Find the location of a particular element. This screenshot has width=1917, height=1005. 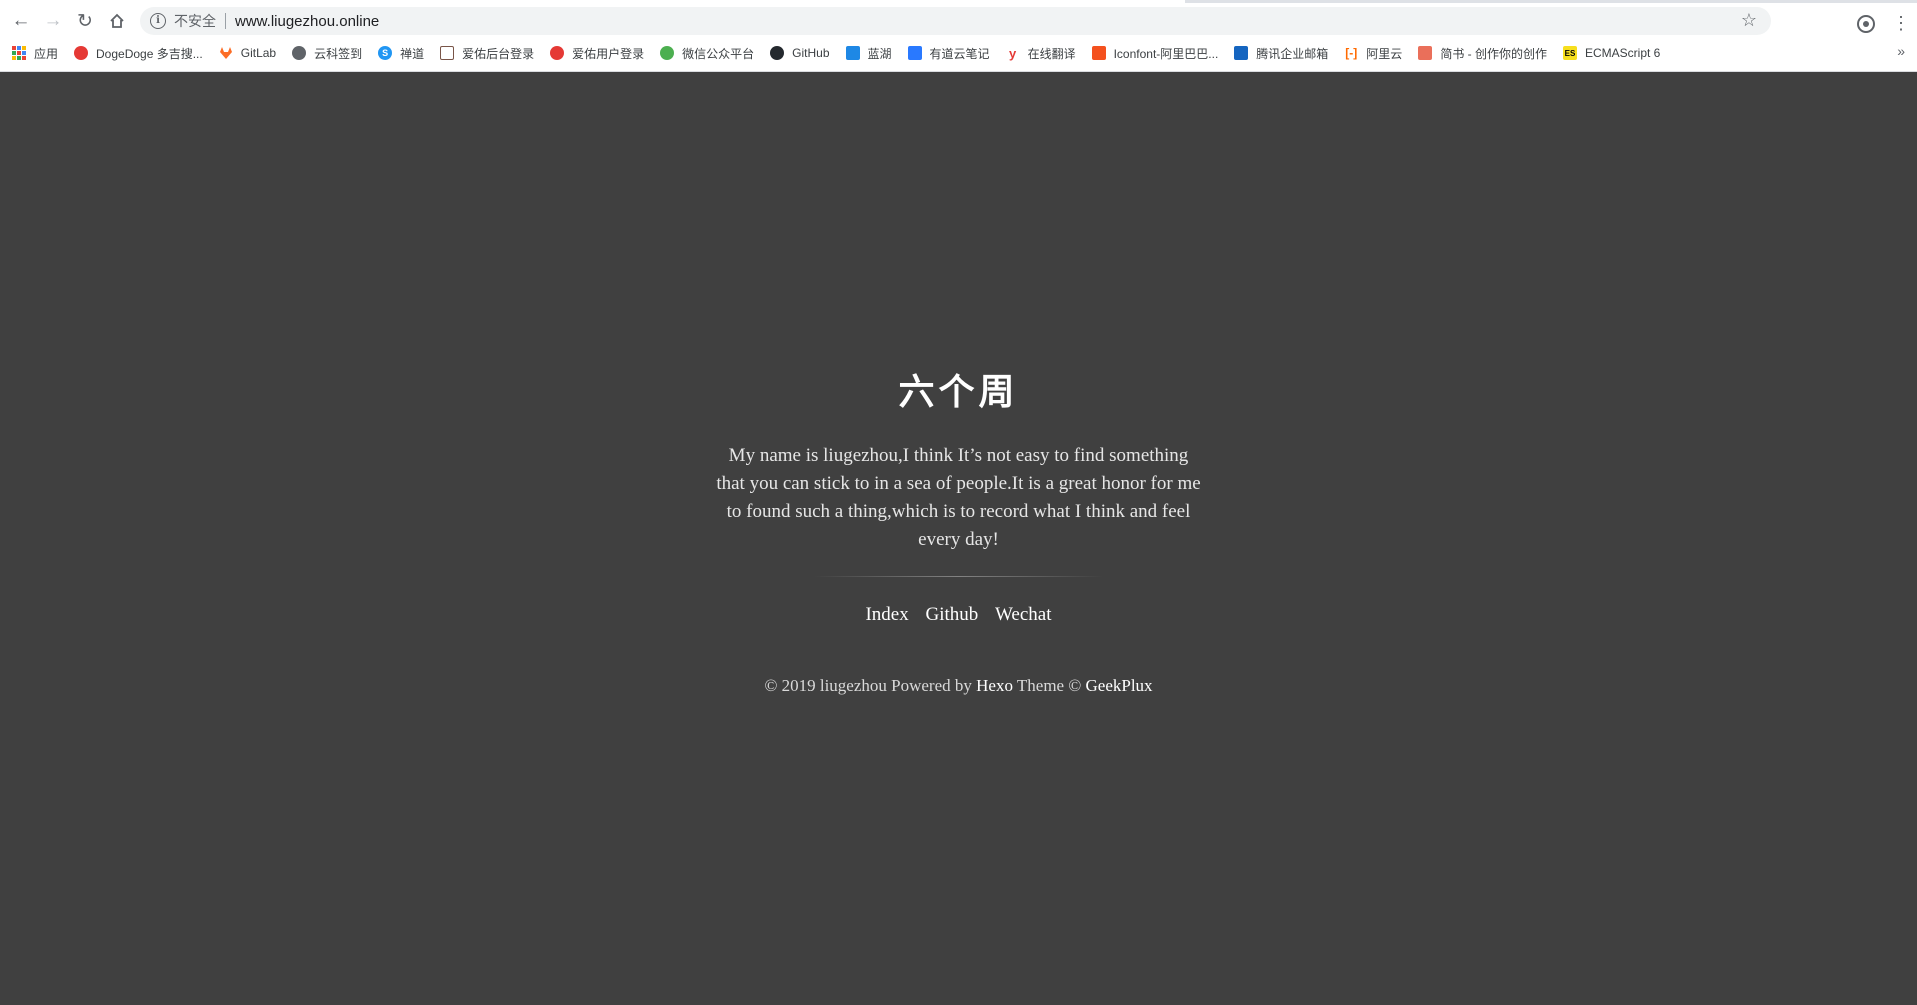

arrow-right-icon: → is located at coordinates (53, 20).